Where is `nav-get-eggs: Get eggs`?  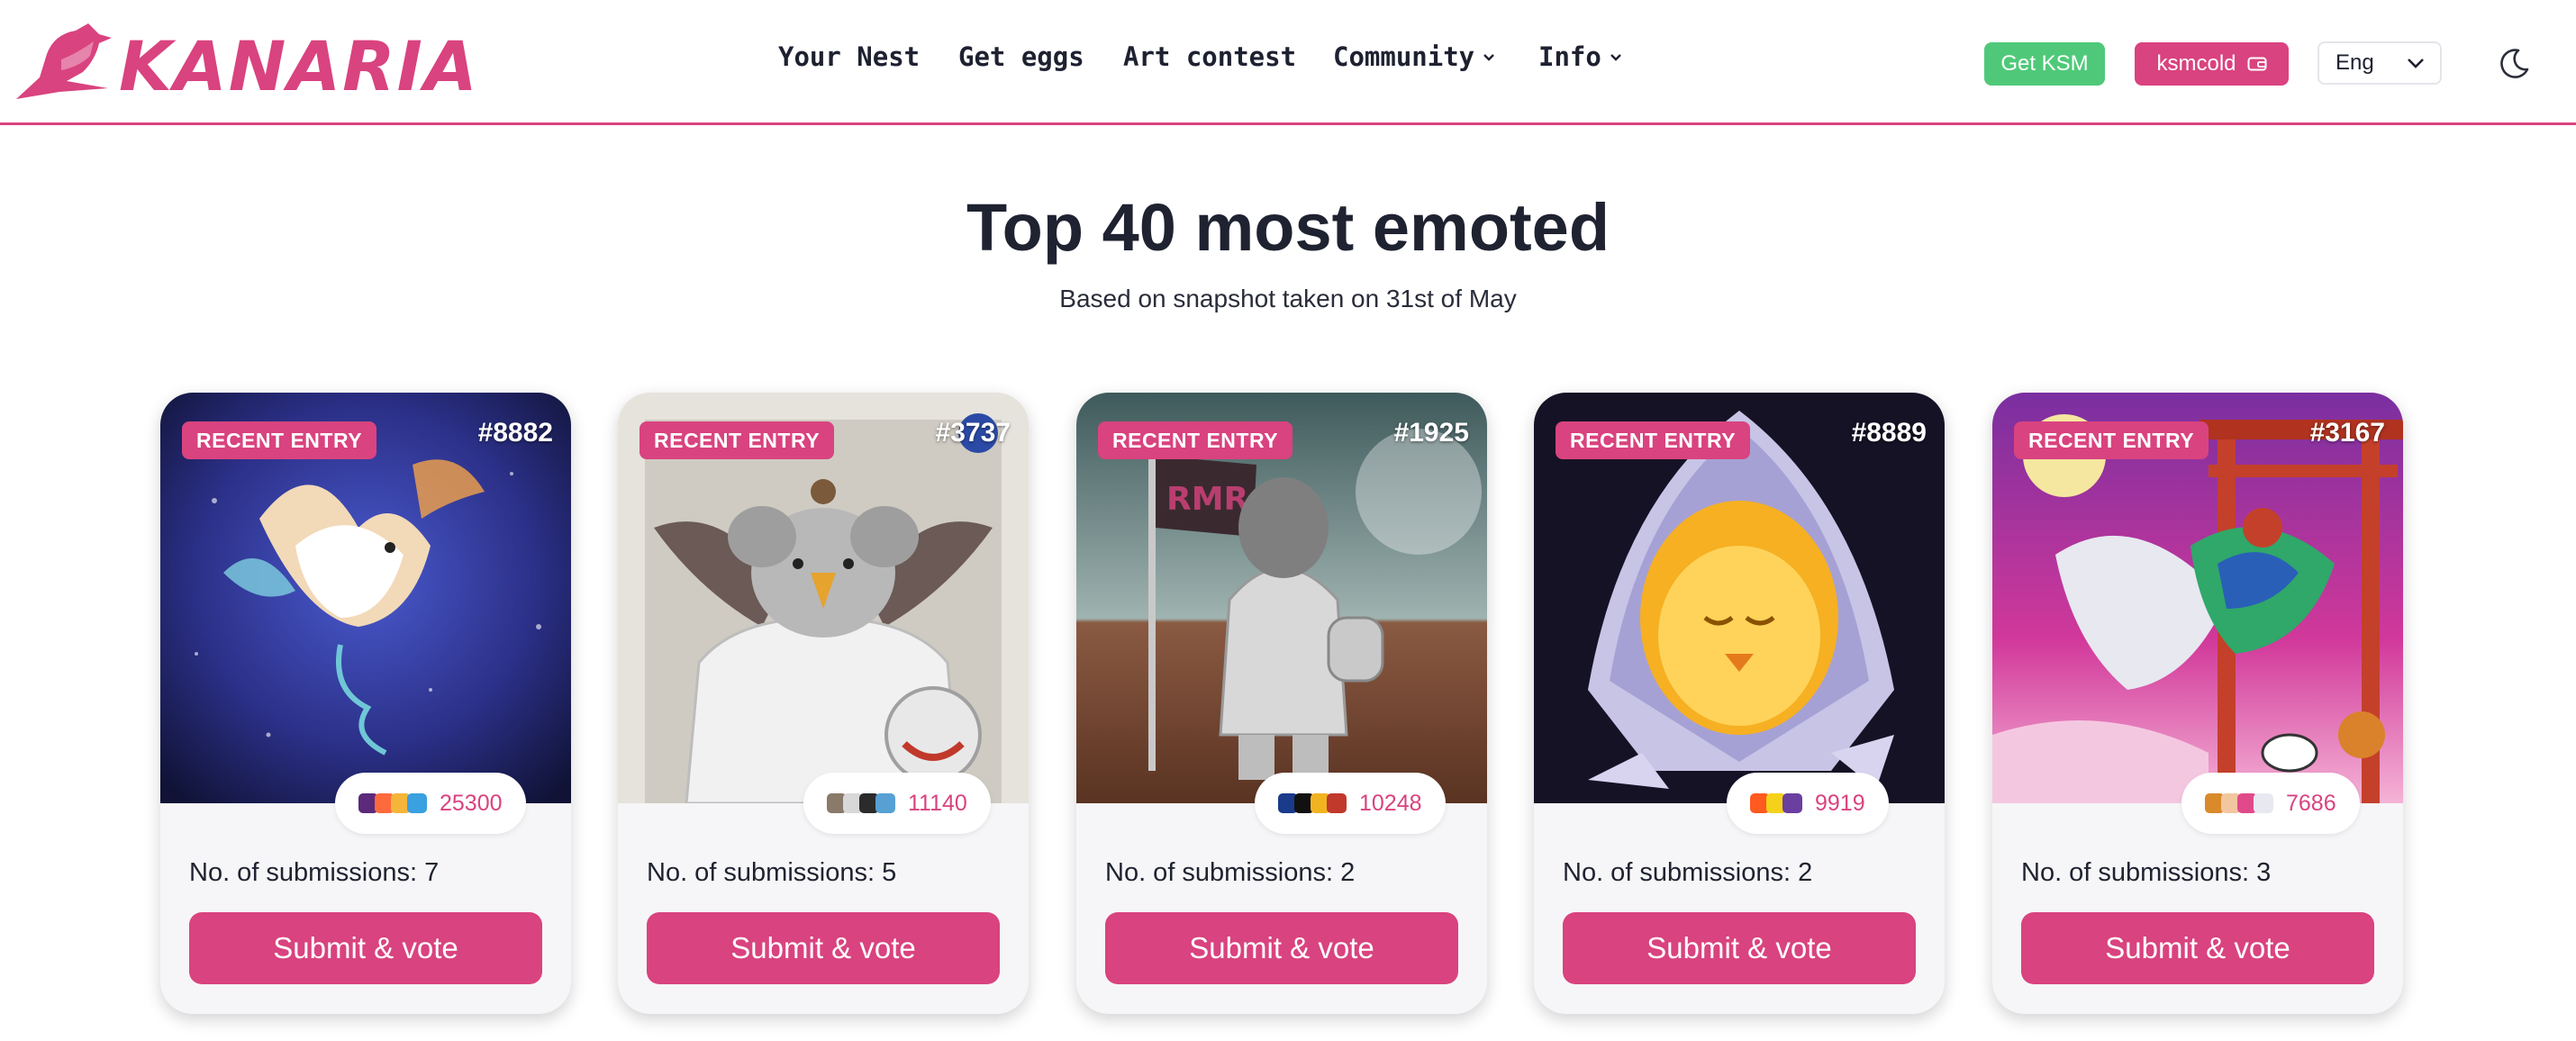
nav-get-eggs: Get eggs is located at coordinates (1021, 56).